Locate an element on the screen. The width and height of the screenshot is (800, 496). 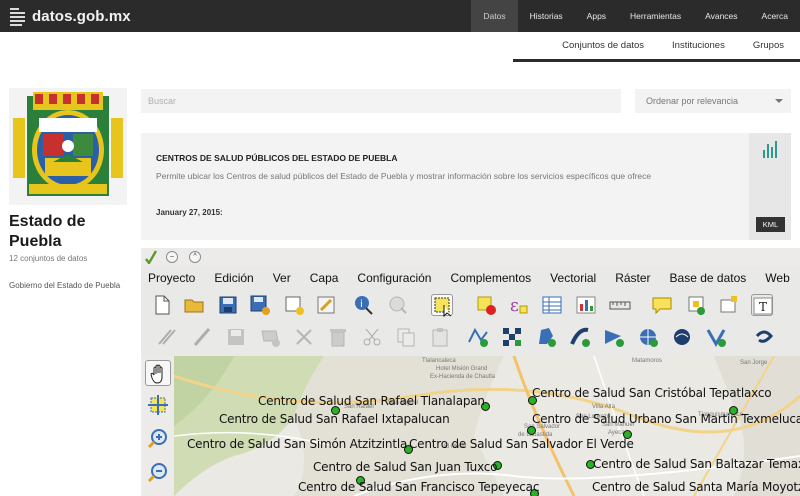
copy-features-icon is located at coordinates (406, 337).